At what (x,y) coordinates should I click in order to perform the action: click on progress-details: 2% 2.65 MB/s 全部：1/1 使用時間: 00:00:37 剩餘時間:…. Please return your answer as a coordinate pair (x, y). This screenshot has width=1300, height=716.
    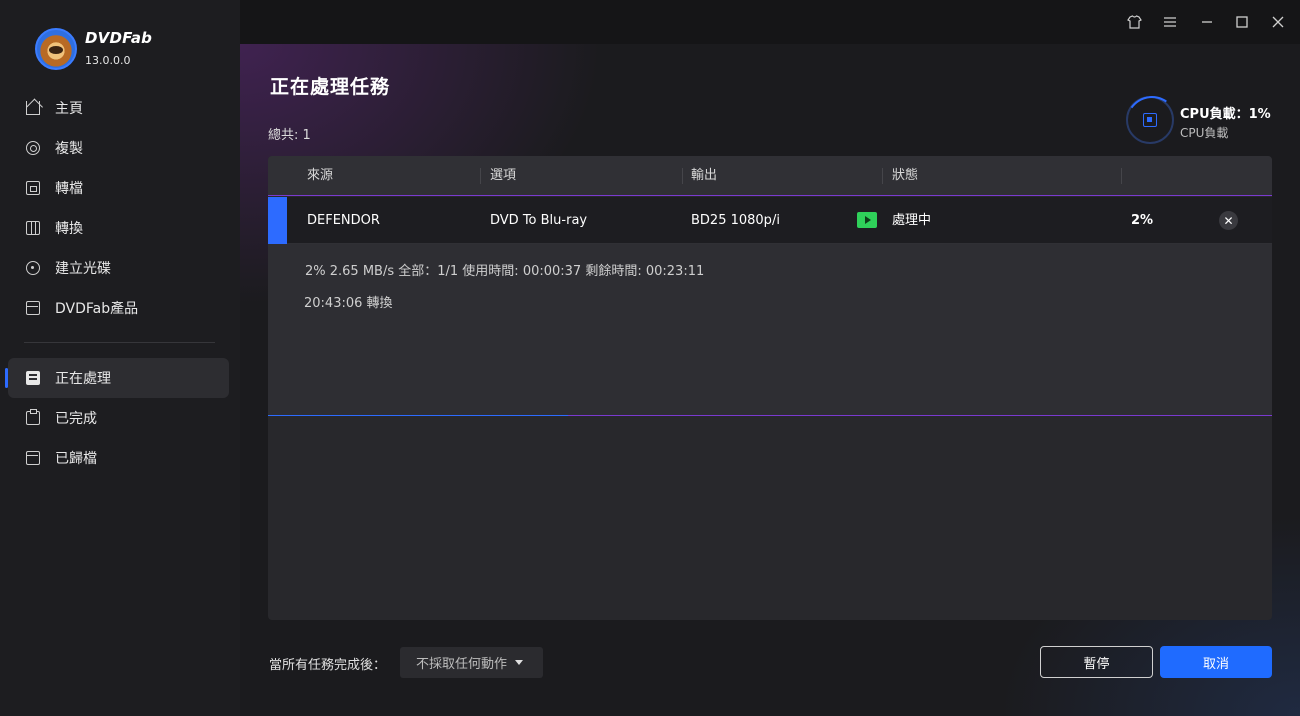
    Looking at the image, I should click on (505, 271).